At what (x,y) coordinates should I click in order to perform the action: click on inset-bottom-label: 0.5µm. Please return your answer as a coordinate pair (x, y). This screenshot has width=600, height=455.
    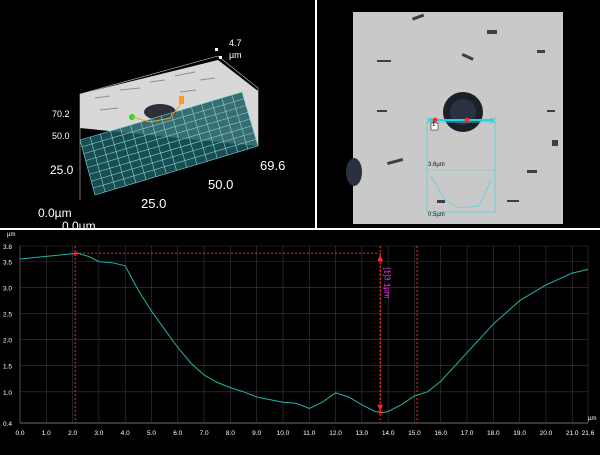
    Looking at the image, I should click on (436, 215).